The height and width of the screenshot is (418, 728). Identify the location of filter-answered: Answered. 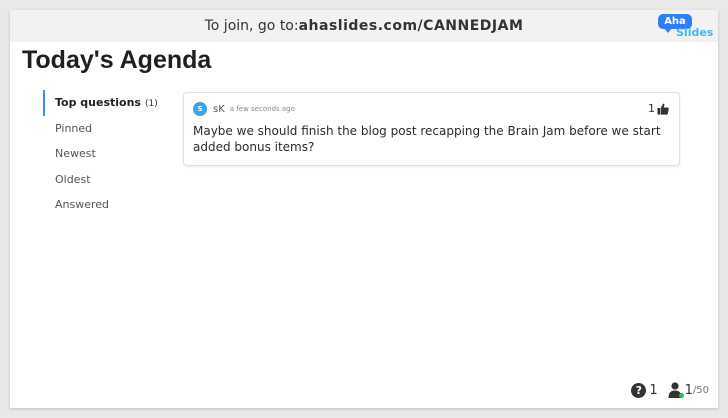
(103, 205).